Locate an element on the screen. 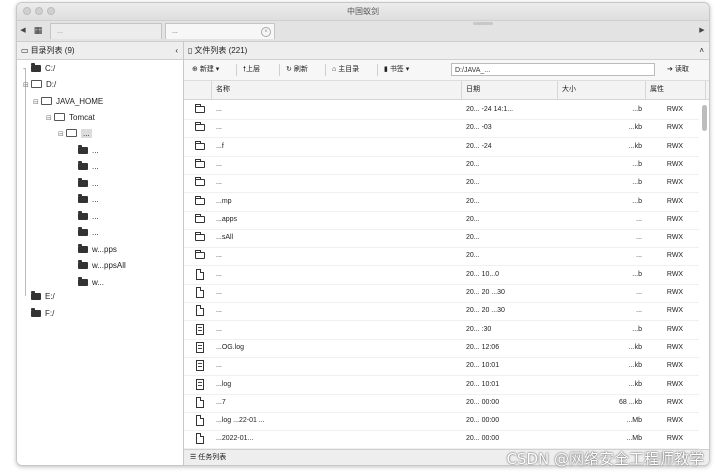 The width and height of the screenshot is (716, 475). file-row: ...apps 20...... RWX is located at coordinates (441, 220).